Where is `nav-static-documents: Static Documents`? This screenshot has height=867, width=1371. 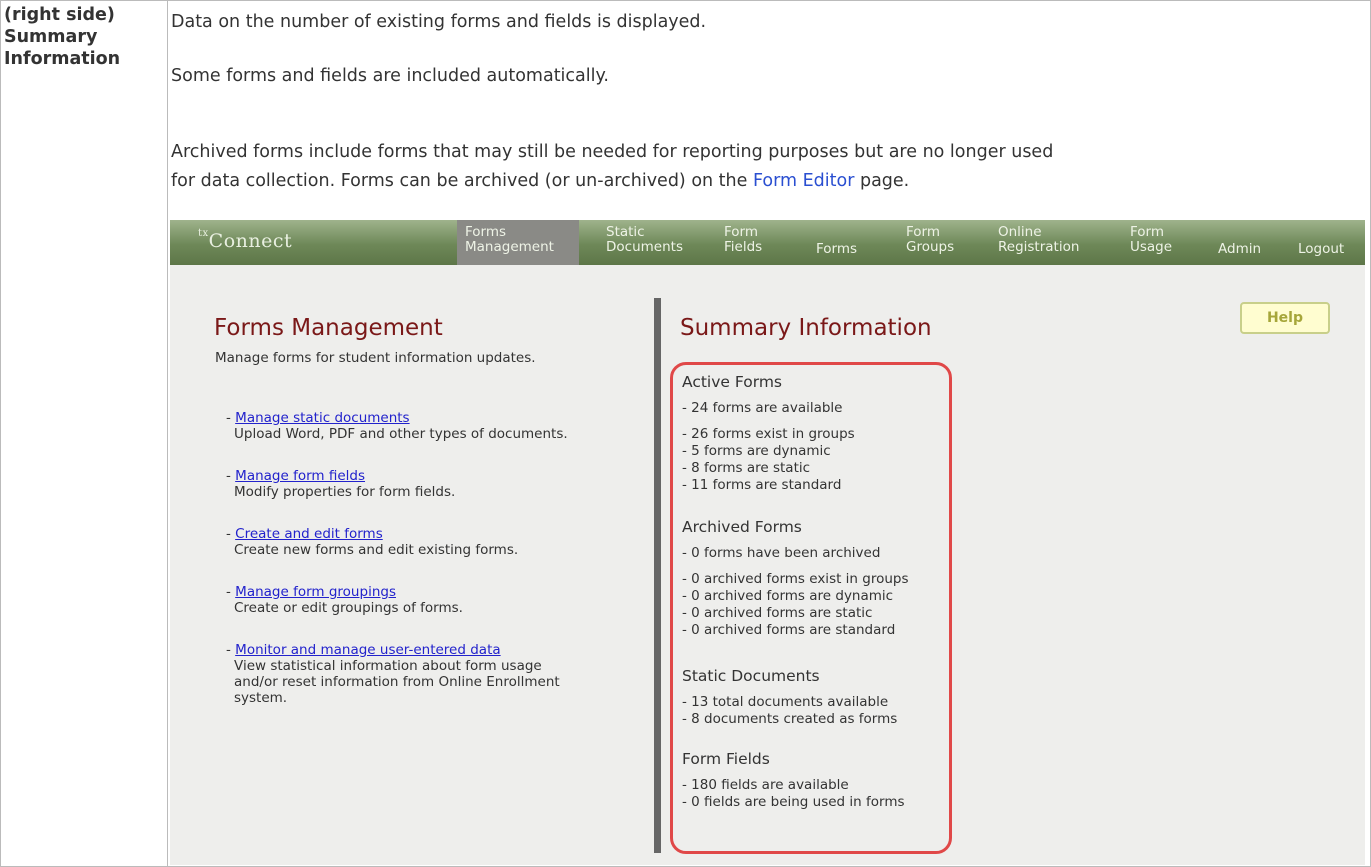
nav-static-documents: Static Documents is located at coordinates (647, 242).